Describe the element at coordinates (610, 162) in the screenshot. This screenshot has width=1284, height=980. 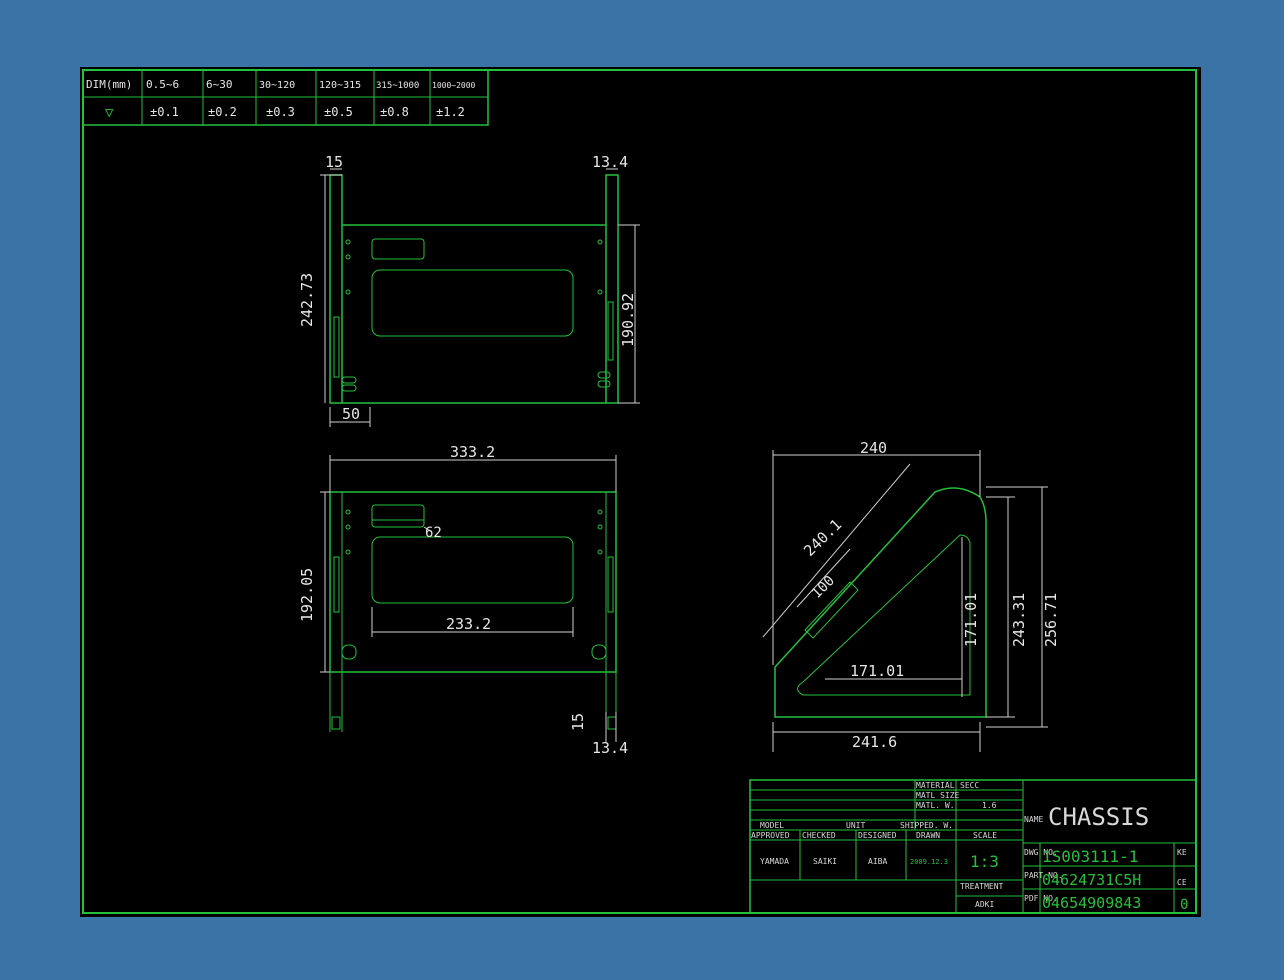
I see `dim-right-flange: 13.4` at that location.